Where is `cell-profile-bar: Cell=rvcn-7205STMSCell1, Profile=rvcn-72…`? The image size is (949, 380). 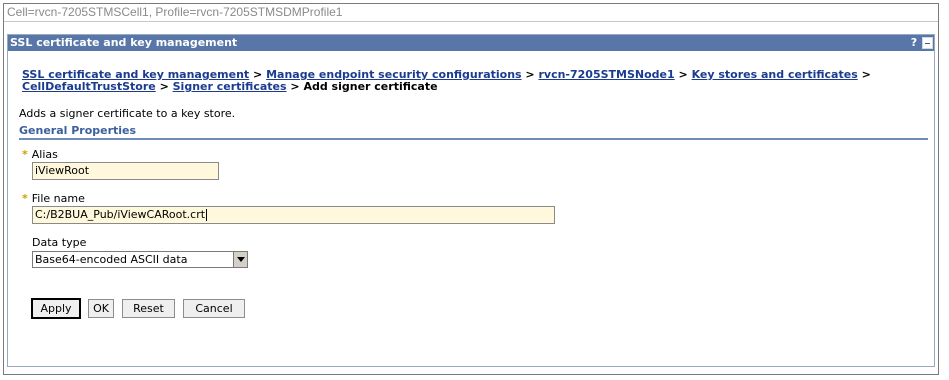 cell-profile-bar: Cell=rvcn-7205STMSCell1, Profile=rvcn-72… is located at coordinates (471, 13).